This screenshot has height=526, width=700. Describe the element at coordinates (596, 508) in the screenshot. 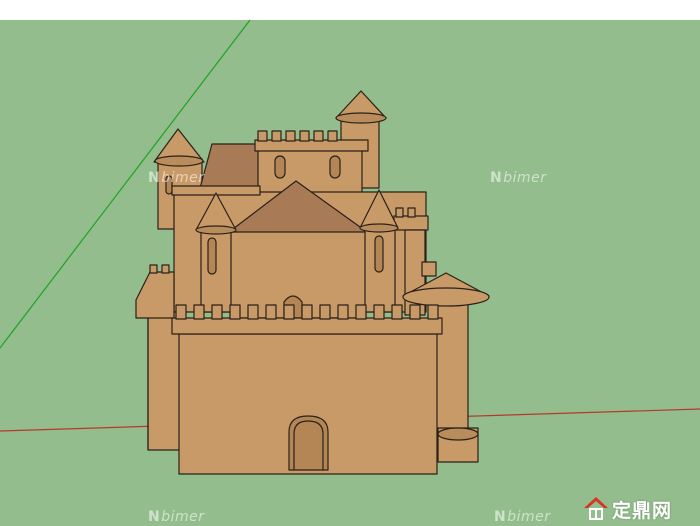

I see `roof-logo-icon` at that location.